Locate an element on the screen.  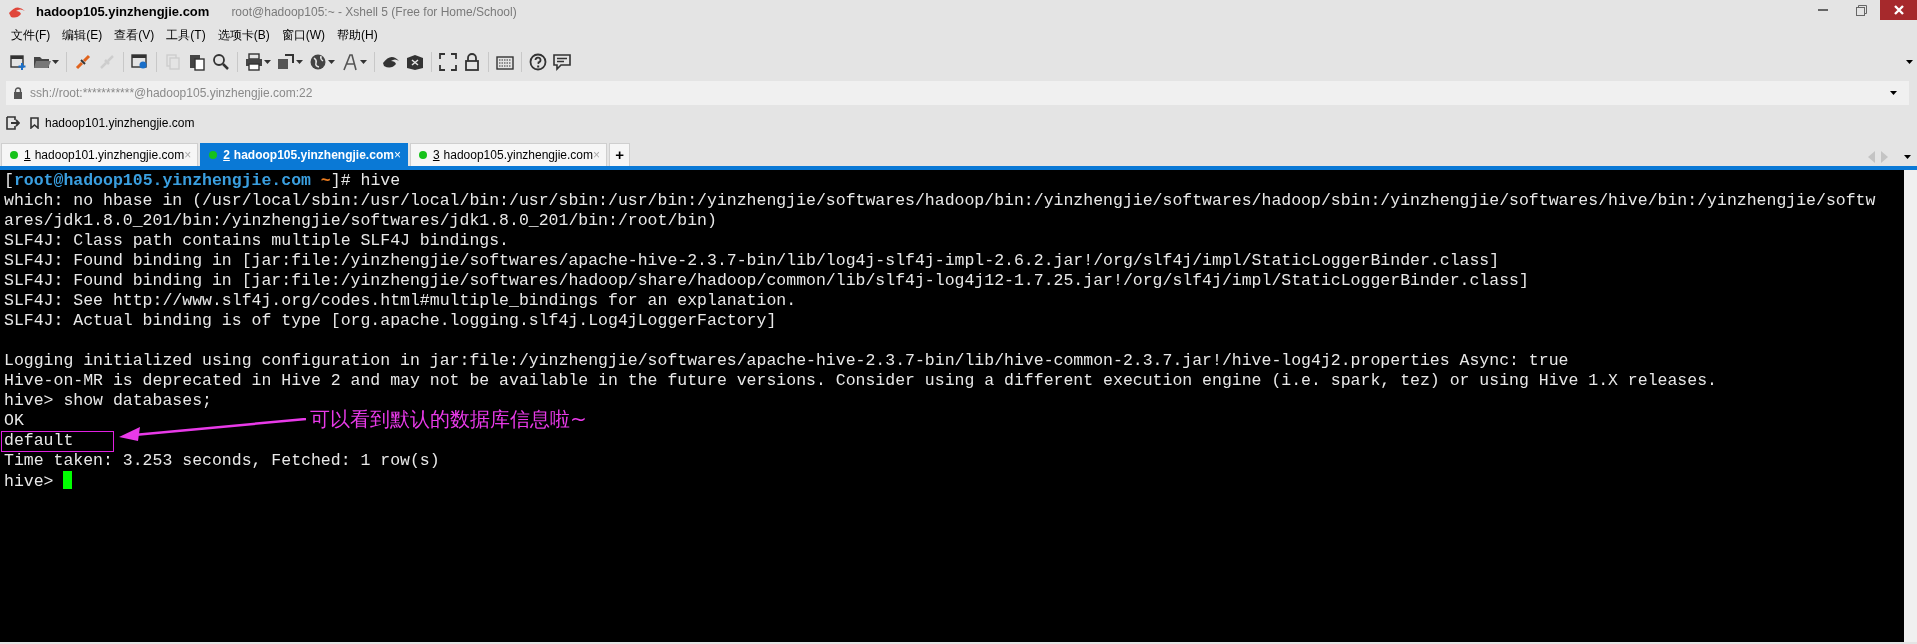
terminal-line: SLF4J: Actual binding is of type [org.apache.logging.slf4j.Log4jLoggerFactory] is located at coordinates (390, 320).